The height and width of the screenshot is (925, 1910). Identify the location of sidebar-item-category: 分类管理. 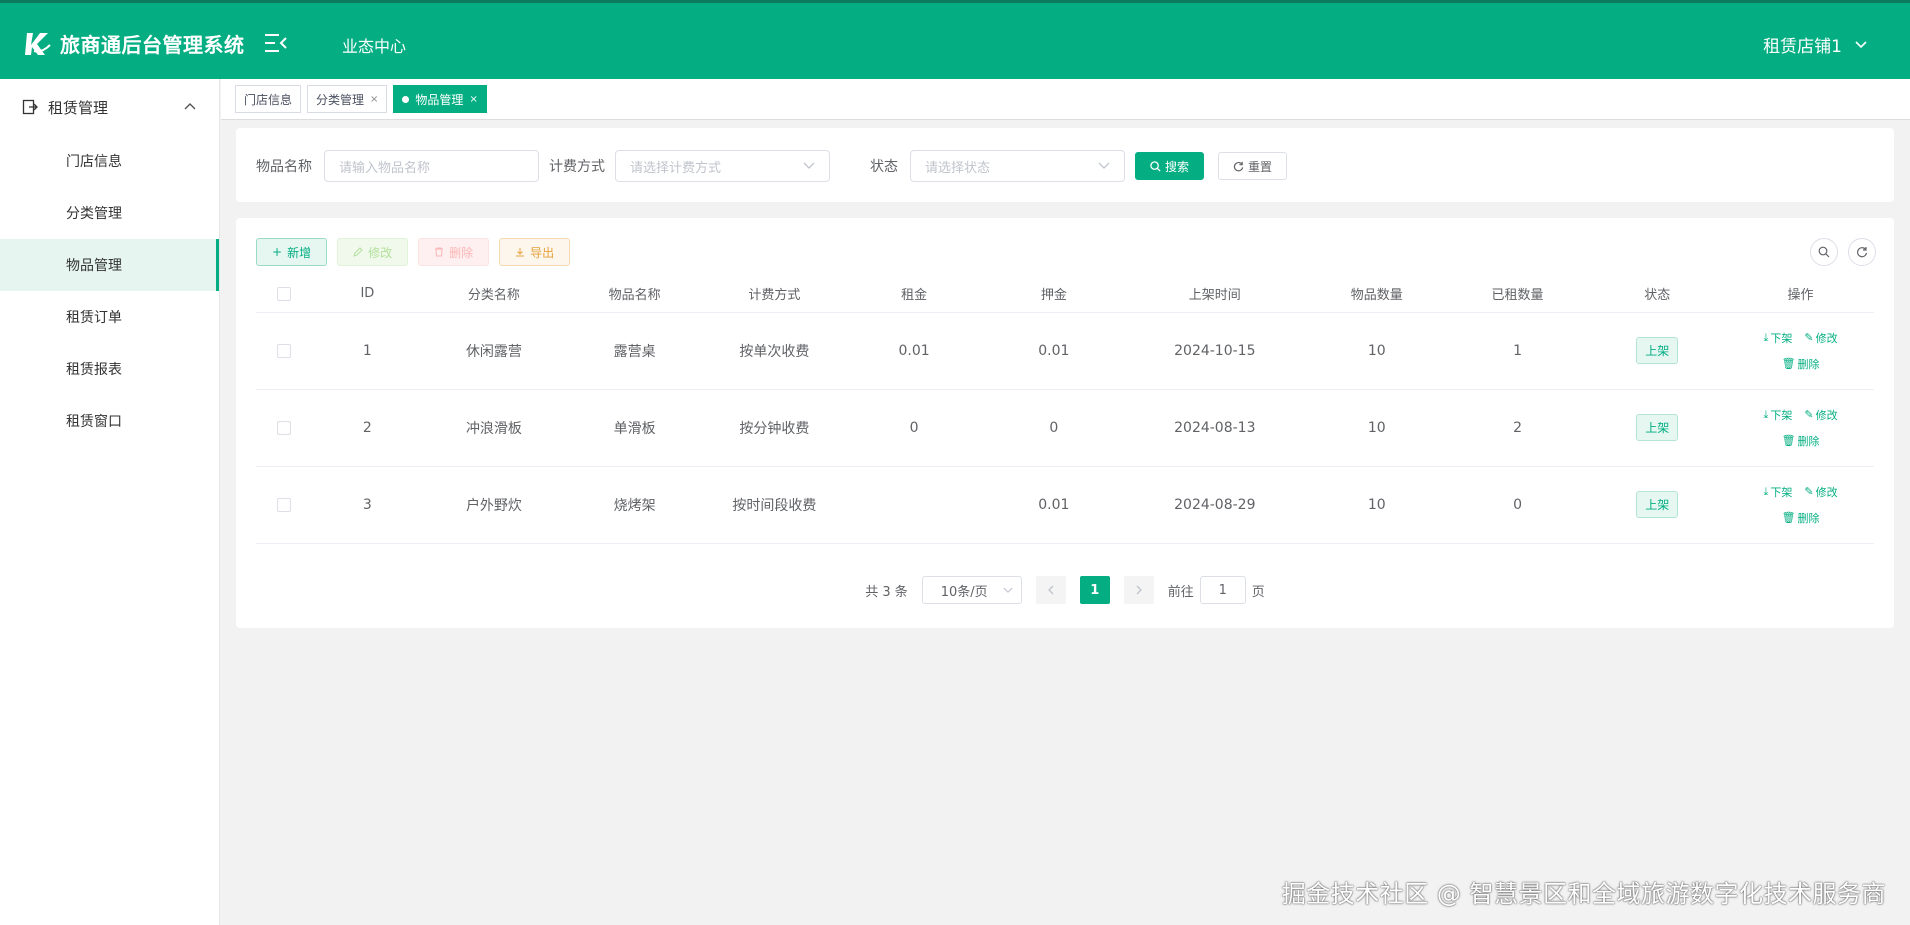
(109, 213).